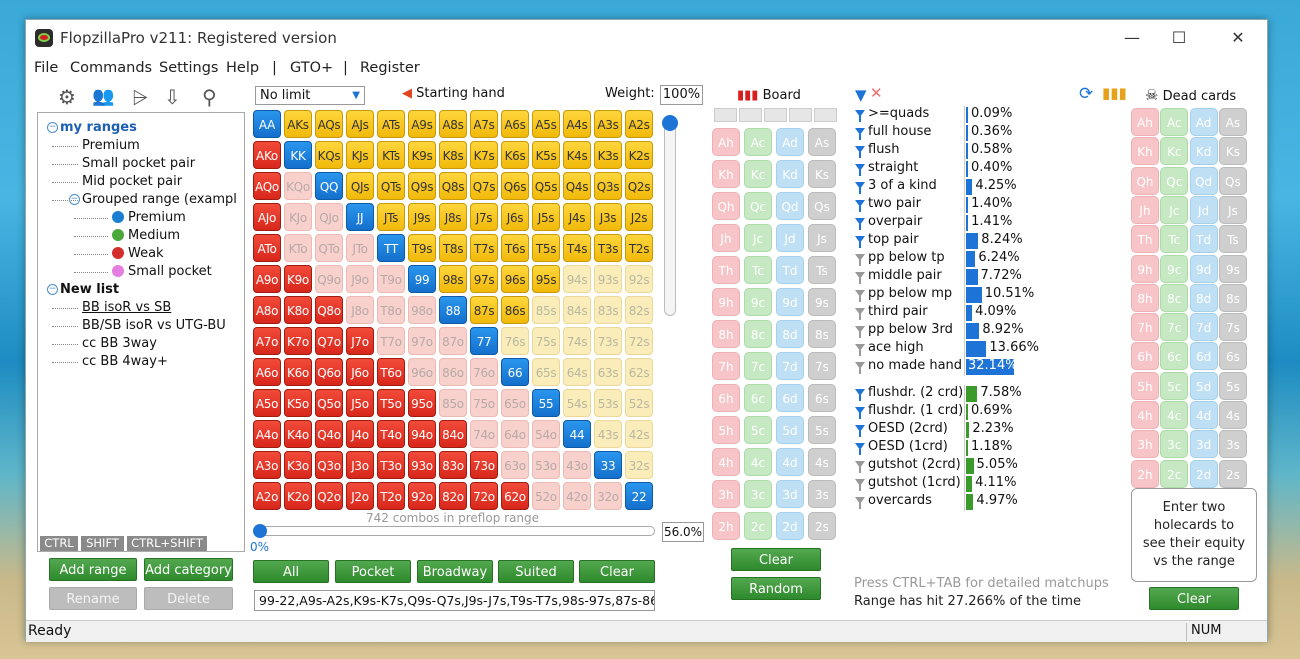 This screenshot has height=659, width=1300. I want to click on card-5c: 5c, so click(758, 430).